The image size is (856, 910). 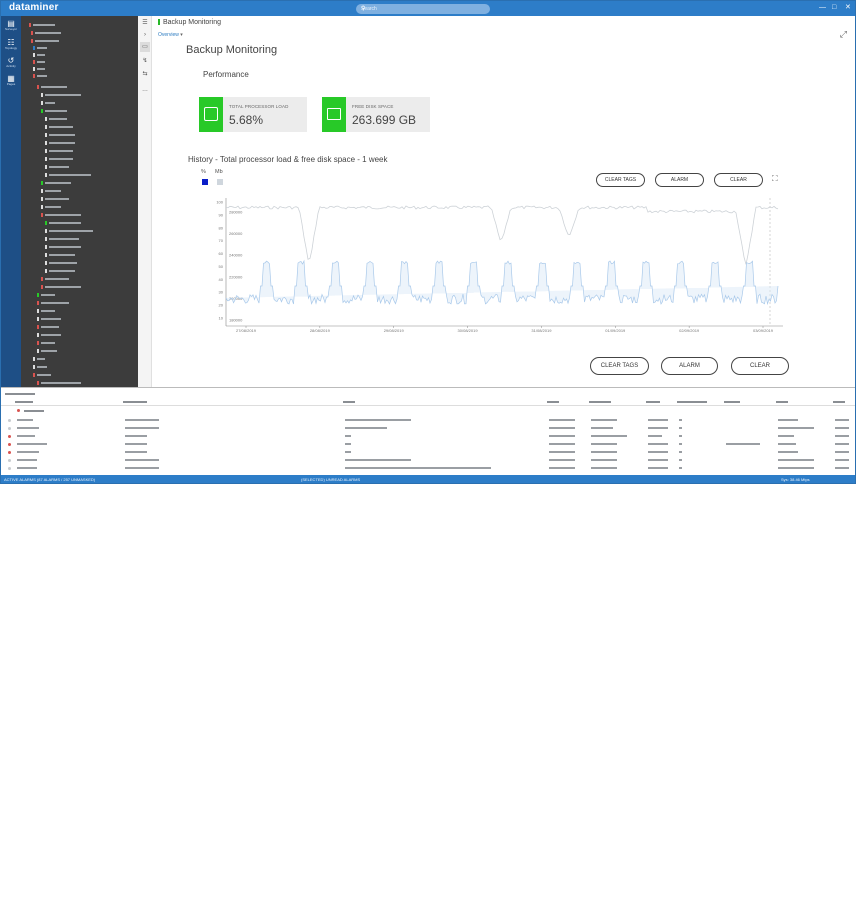 What do you see at coordinates (822, 8) in the screenshot?
I see `minimize-button: —` at bounding box center [822, 8].